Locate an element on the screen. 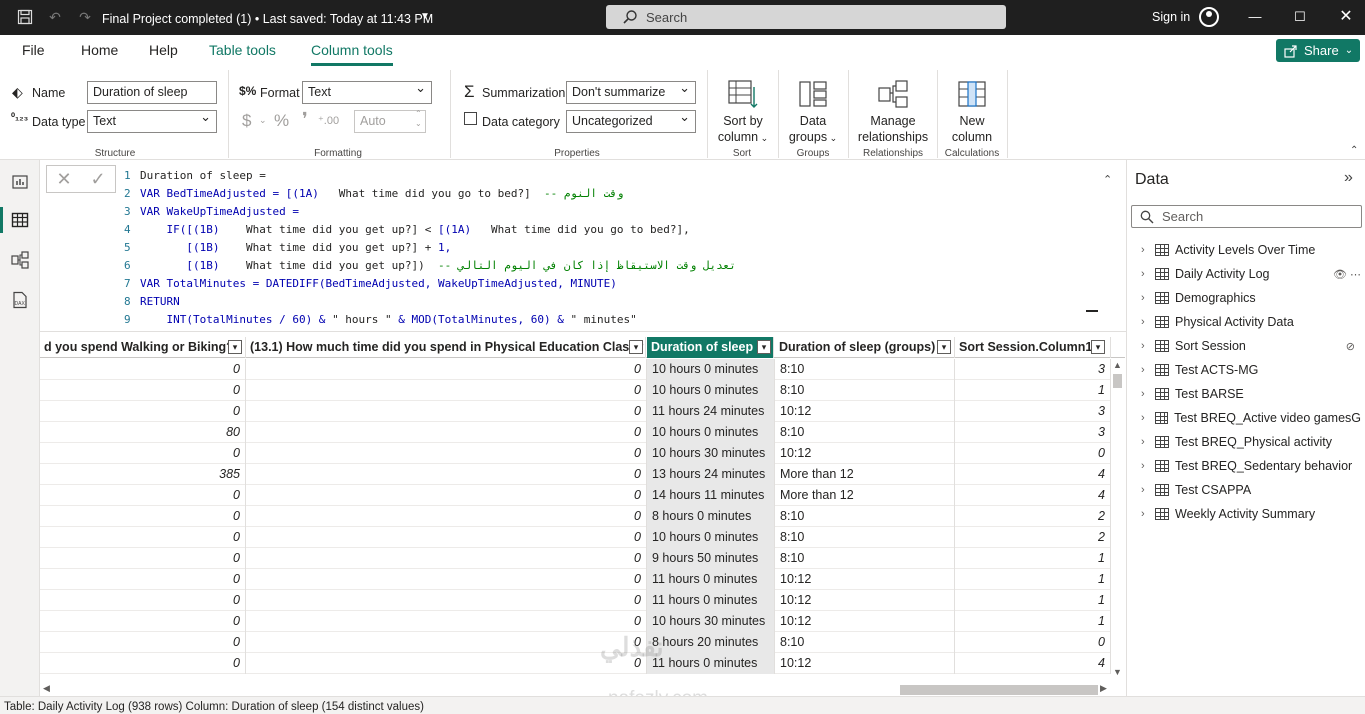  vertical-scrollbar is located at coordinates (1118, 524).